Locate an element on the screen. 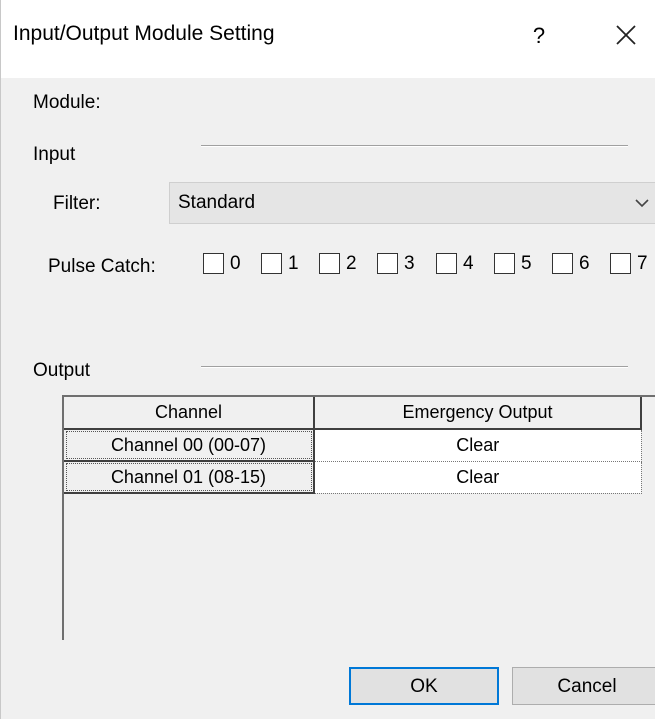  close-button is located at coordinates (627, 36).